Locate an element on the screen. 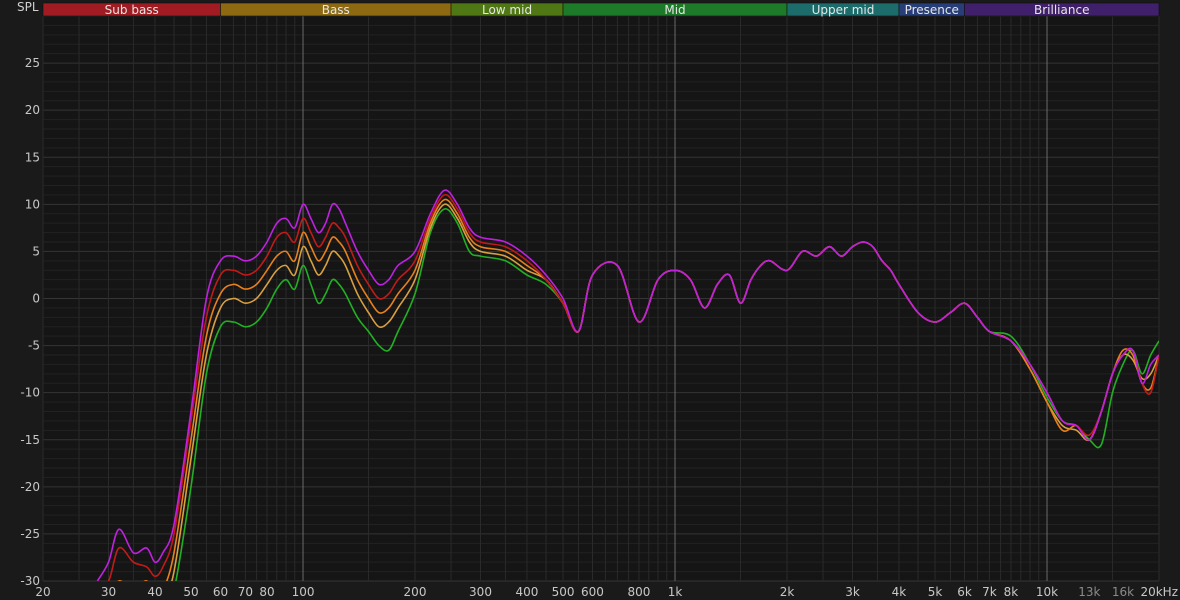 This screenshot has height=600, width=1180. x-tick-label: 800 is located at coordinates (639, 592).